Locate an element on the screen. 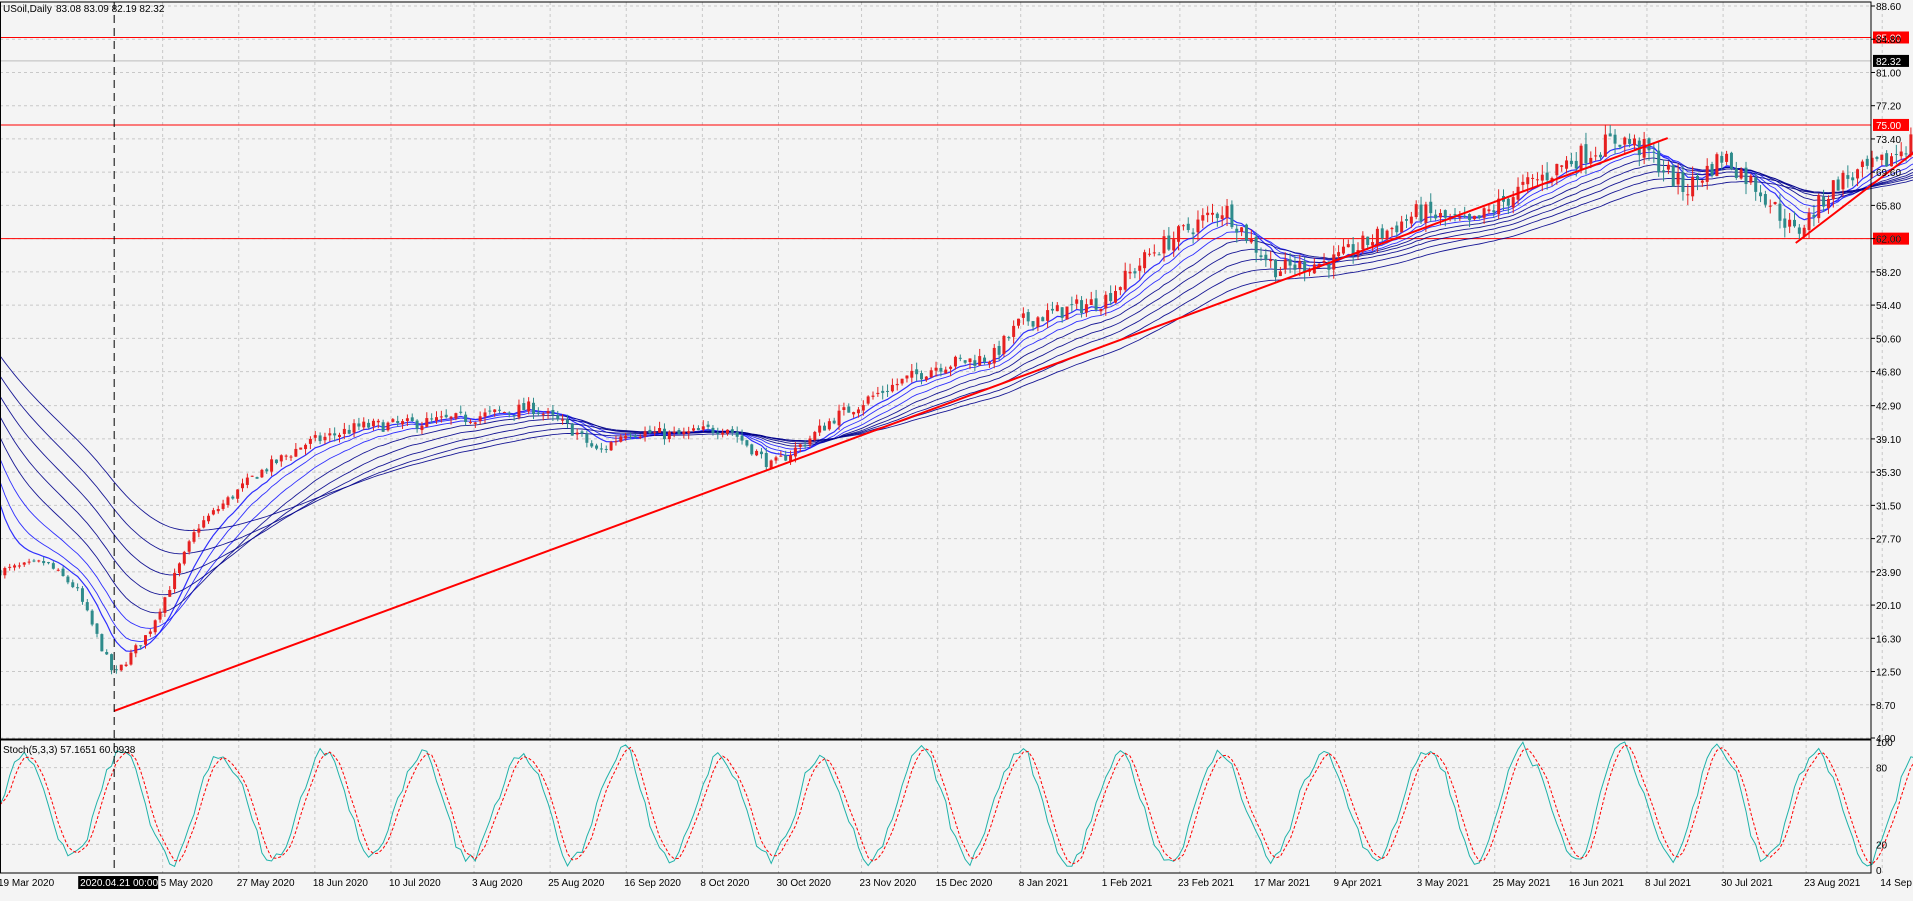  stoch-tick-label: 20 is located at coordinates (1882, 845).